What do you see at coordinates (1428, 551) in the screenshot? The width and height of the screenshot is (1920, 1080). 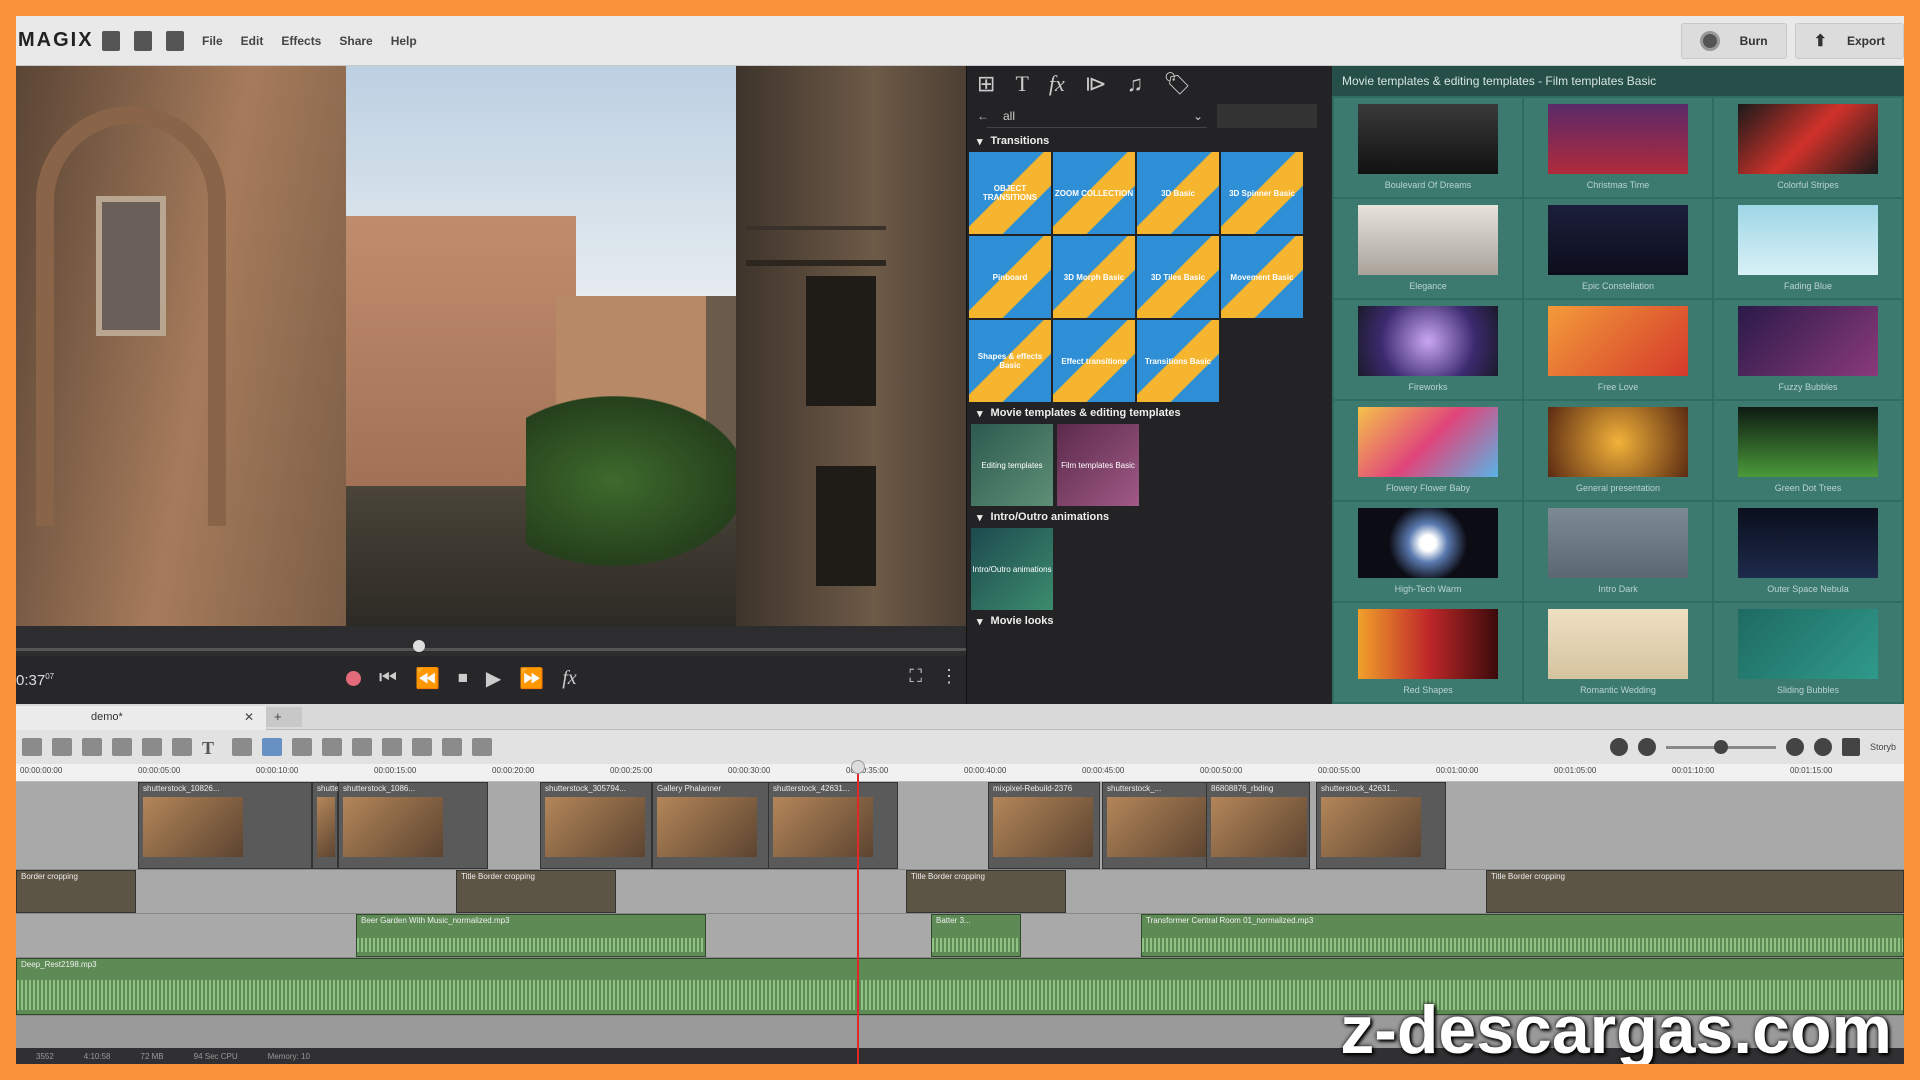 I see `template-item: High-Tech Warm` at bounding box center [1428, 551].